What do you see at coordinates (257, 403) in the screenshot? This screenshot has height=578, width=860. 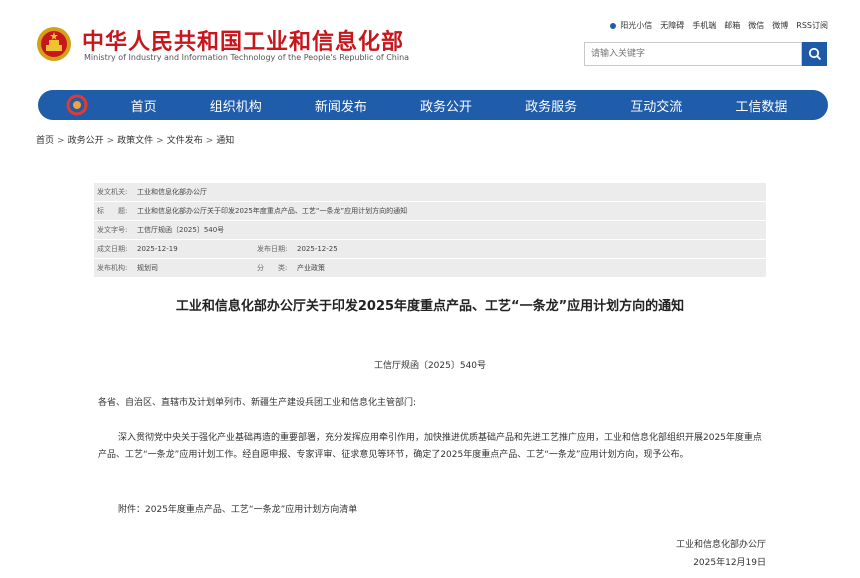 I see `document-salutation: 各省、自治区、直辖市及计划单列市、新疆生产建设兵团工业和信息化主管部门:` at bounding box center [257, 403].